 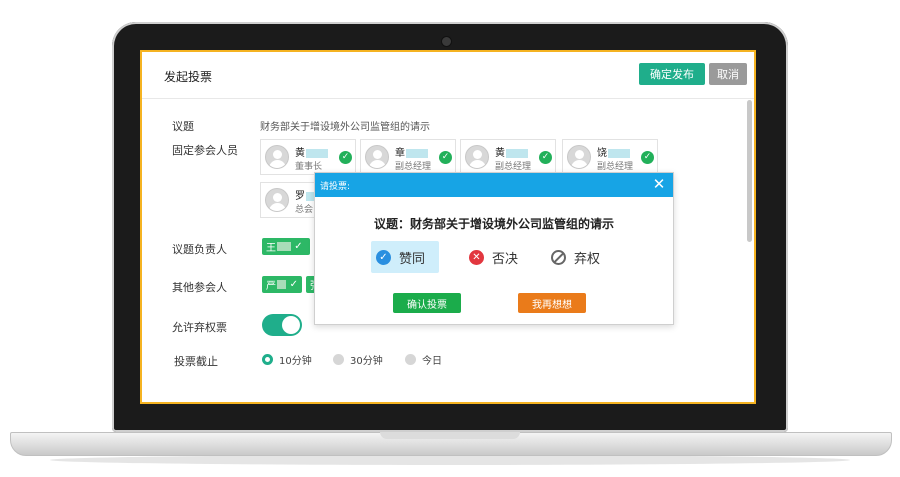 I want to click on participant-tag: 严 ✓, so click(x=282, y=284).